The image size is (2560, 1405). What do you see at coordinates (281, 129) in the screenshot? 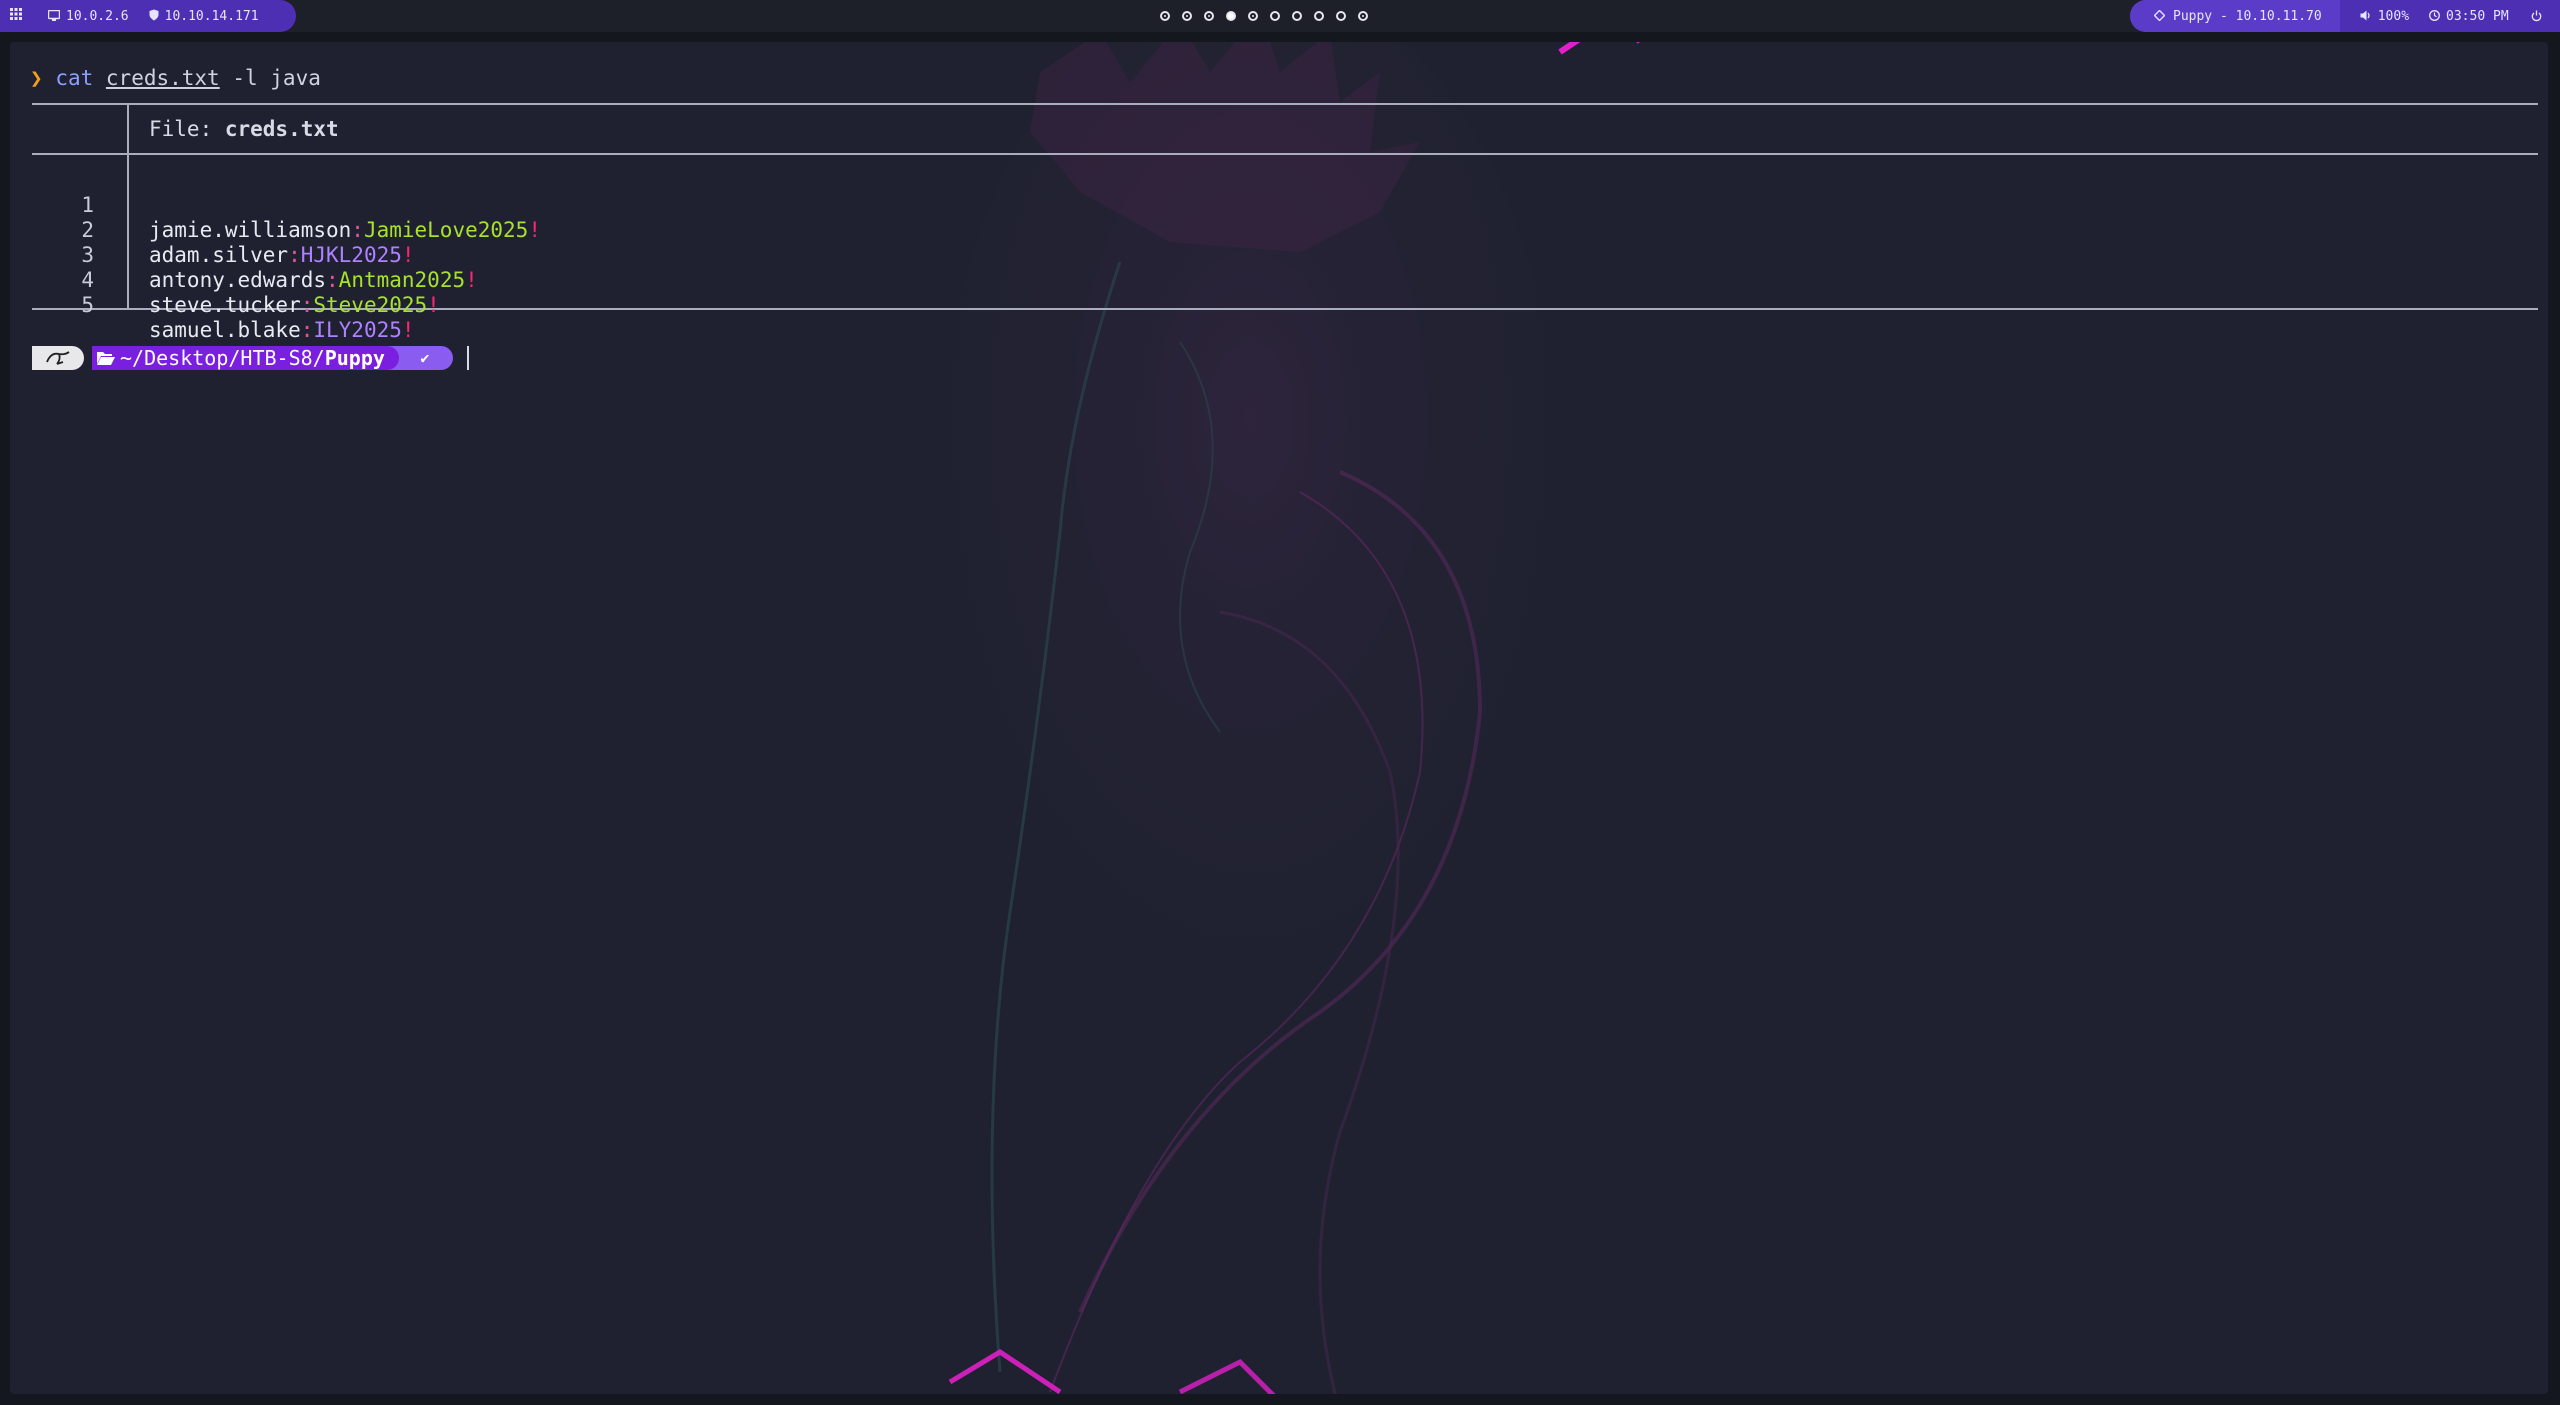
I see `file-header-name: creds.txt` at bounding box center [281, 129].